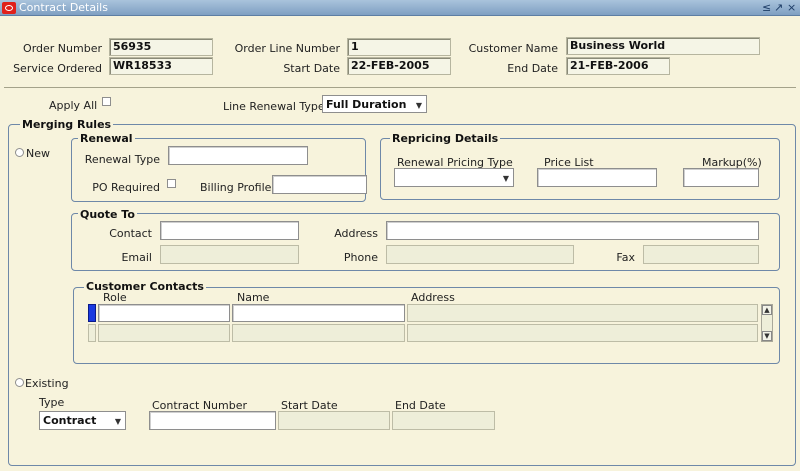 This screenshot has height=471, width=800. What do you see at coordinates (443, 420) in the screenshot?
I see `existing-end-date-field` at bounding box center [443, 420].